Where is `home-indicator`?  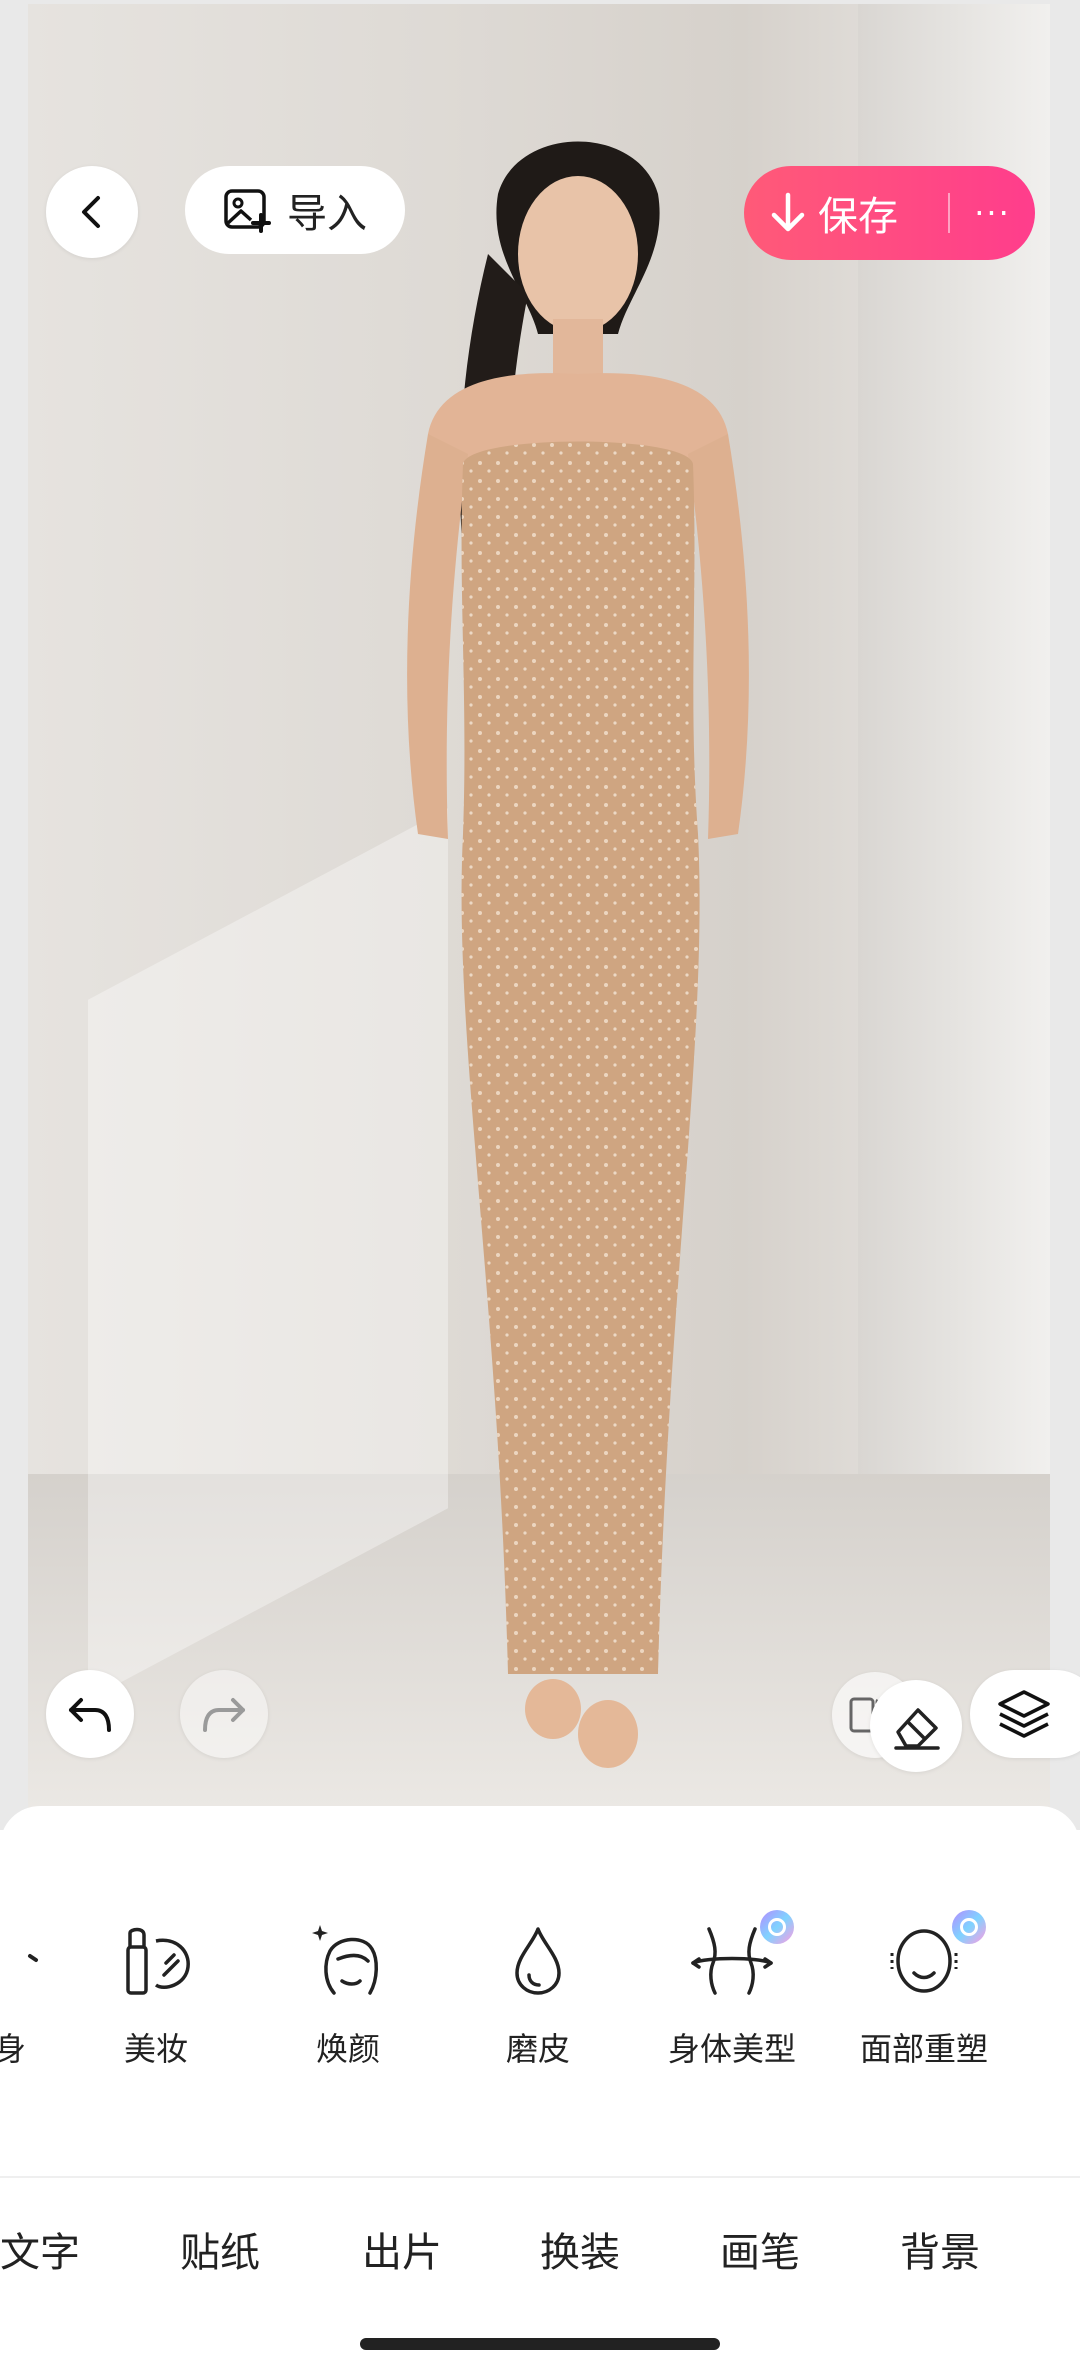 home-indicator is located at coordinates (540, 2344).